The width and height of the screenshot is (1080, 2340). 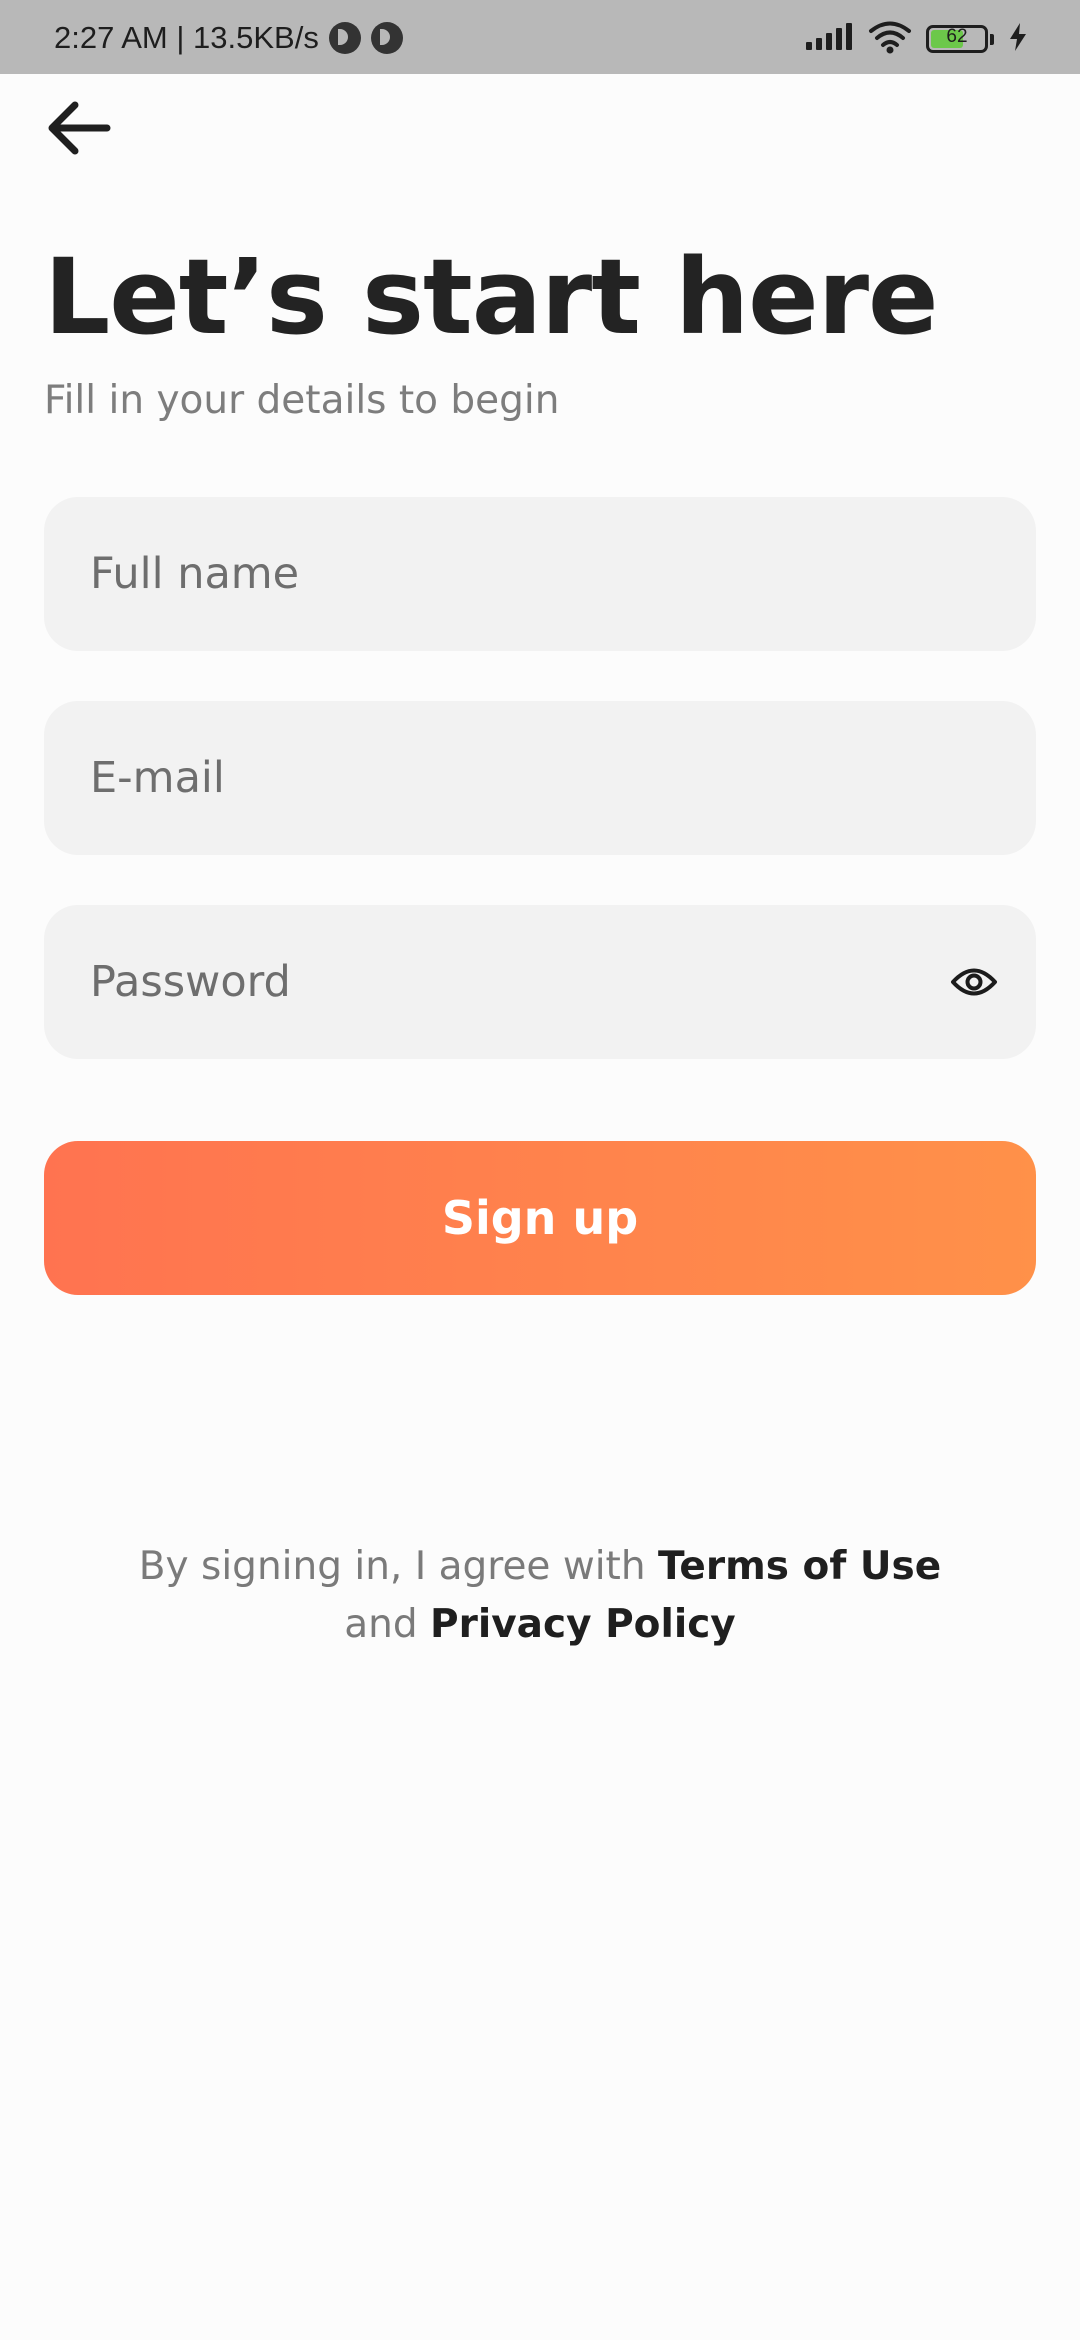 I want to click on battery-cap, so click(x=992, y=39).